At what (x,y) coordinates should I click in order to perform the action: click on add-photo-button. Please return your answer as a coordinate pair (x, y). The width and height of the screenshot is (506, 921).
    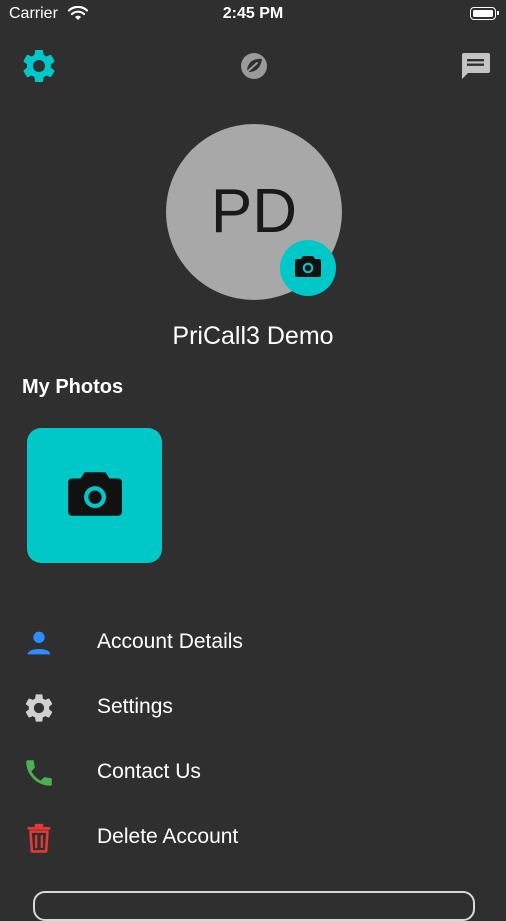
    Looking at the image, I should click on (94, 495).